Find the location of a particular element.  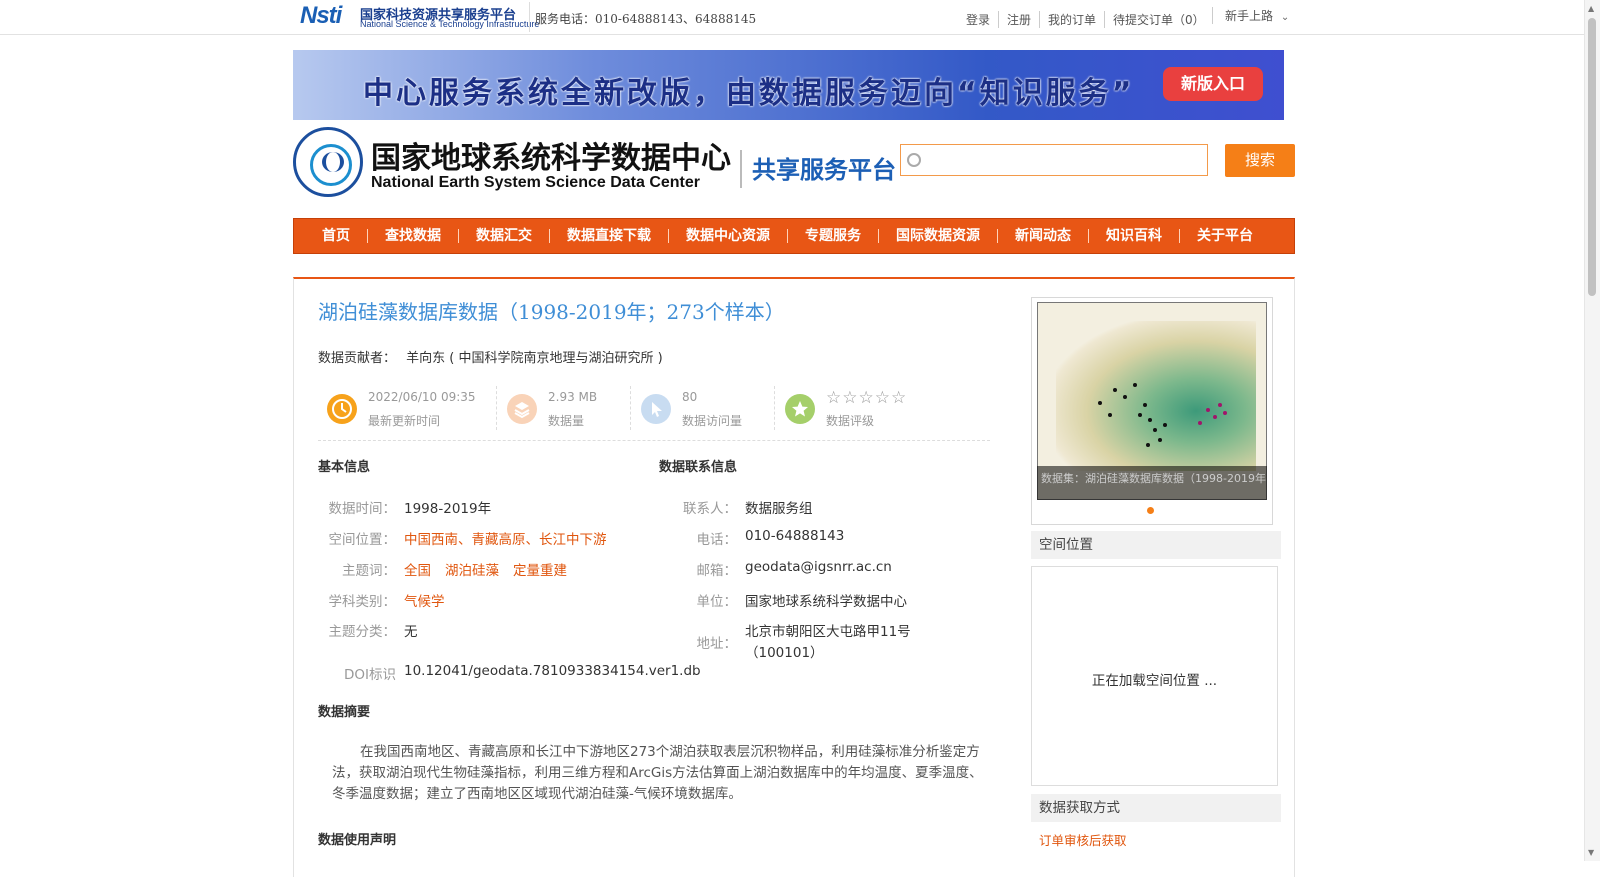

promo-banner: 中心服务系统全新改版，由数据服务迈向“知识服务” 新版入口 is located at coordinates (788, 85).